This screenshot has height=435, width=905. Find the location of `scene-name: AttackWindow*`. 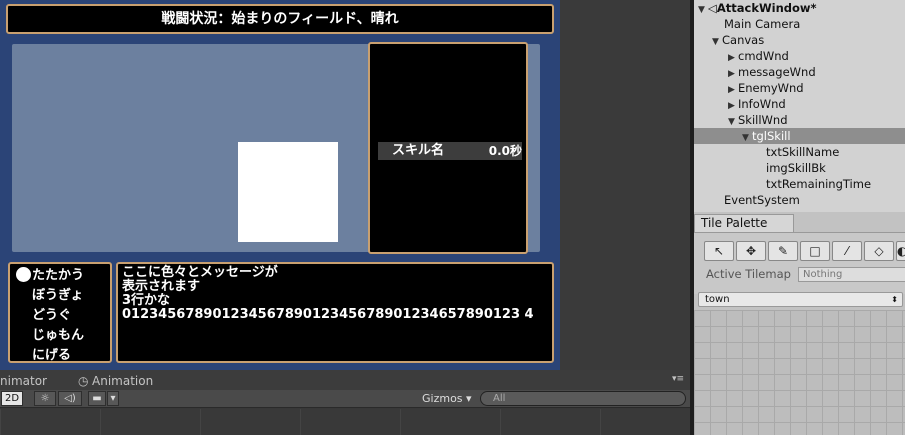

scene-name: AttackWindow* is located at coordinates (766, 8).